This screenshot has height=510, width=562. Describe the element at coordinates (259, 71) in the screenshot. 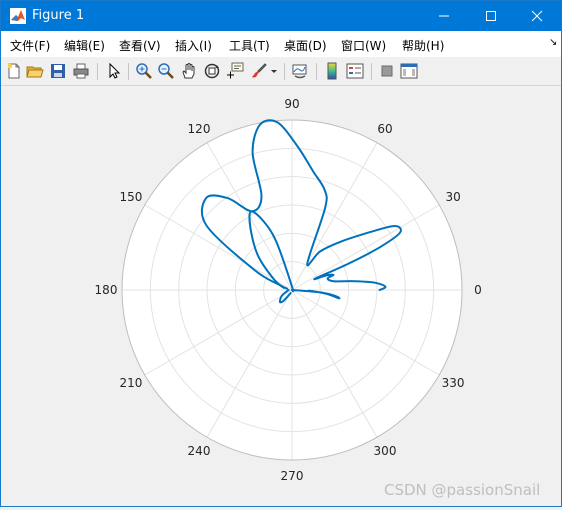

I see `brush-icon` at that location.